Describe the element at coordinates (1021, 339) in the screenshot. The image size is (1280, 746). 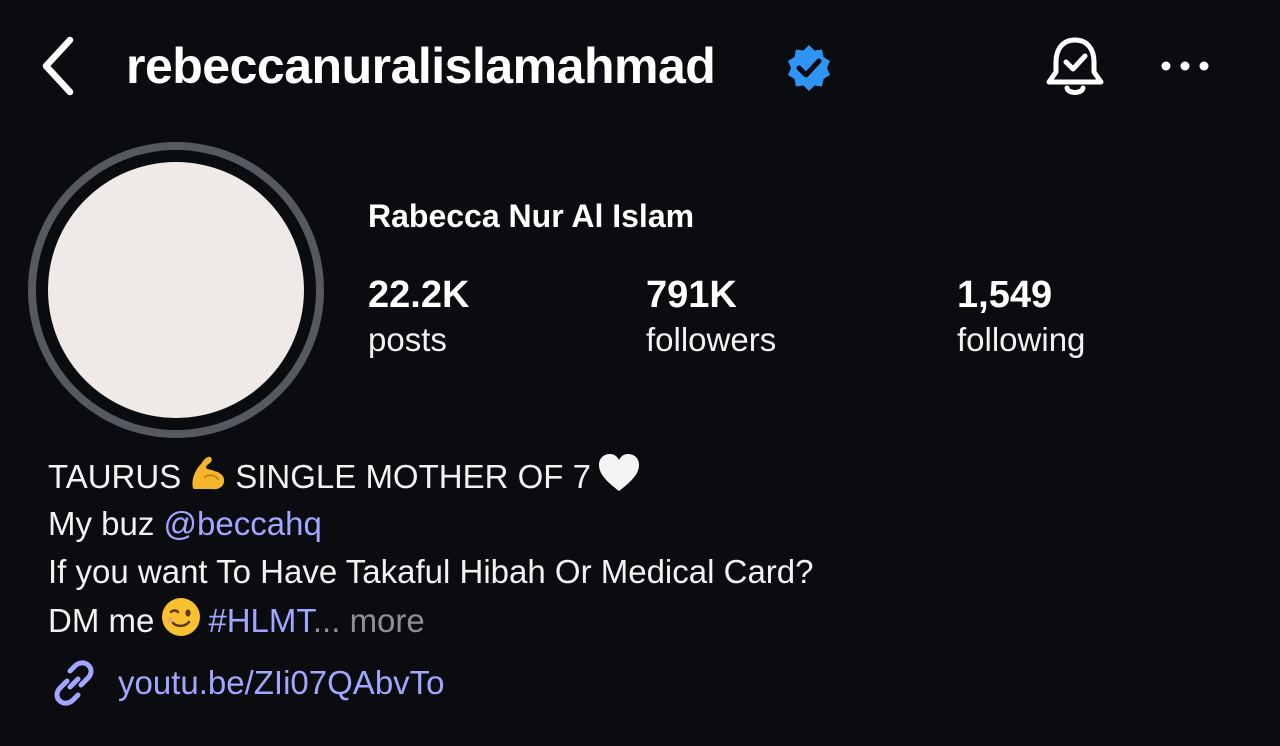
I see `stat-following-label: following` at that location.